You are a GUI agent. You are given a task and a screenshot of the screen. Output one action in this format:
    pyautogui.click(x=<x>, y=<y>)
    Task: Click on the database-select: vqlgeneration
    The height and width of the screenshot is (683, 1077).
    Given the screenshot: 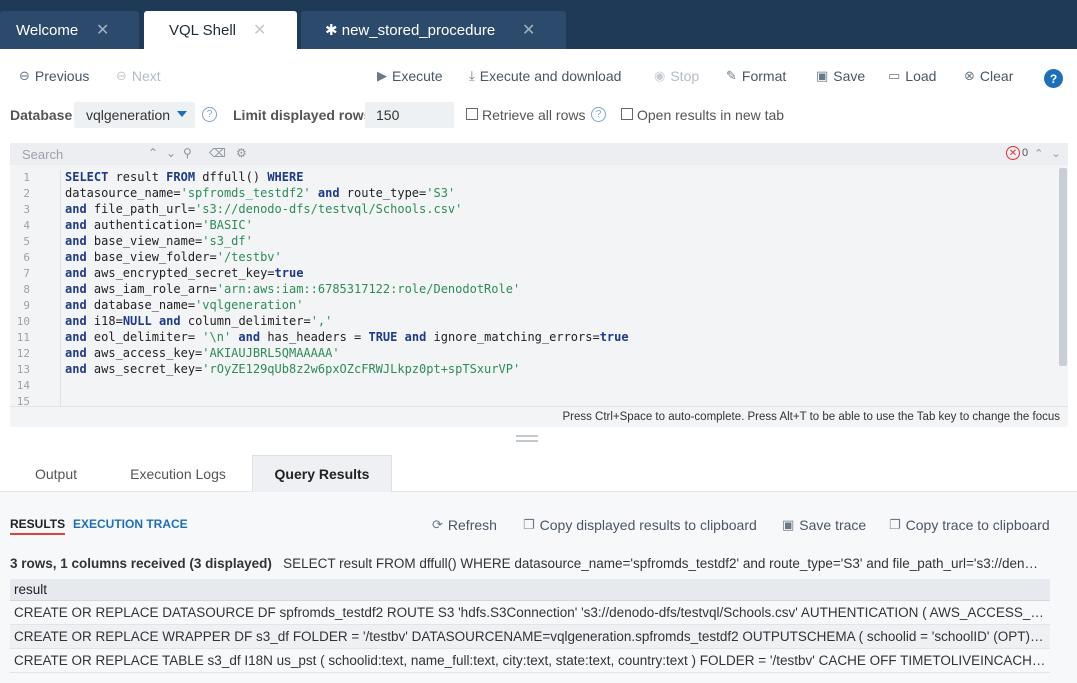 What is the action you would take?
    pyautogui.click(x=134, y=115)
    